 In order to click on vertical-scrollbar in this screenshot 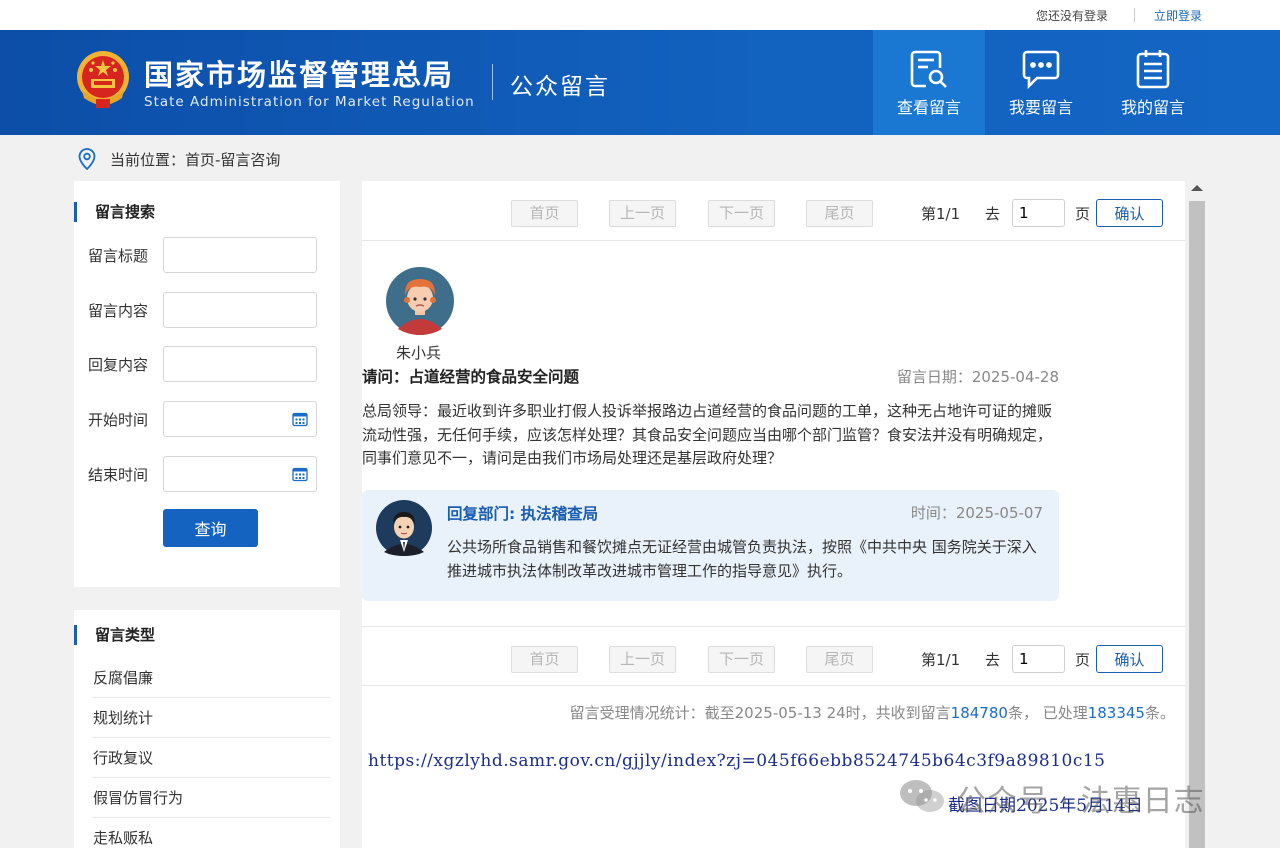, I will do `click(1197, 514)`.